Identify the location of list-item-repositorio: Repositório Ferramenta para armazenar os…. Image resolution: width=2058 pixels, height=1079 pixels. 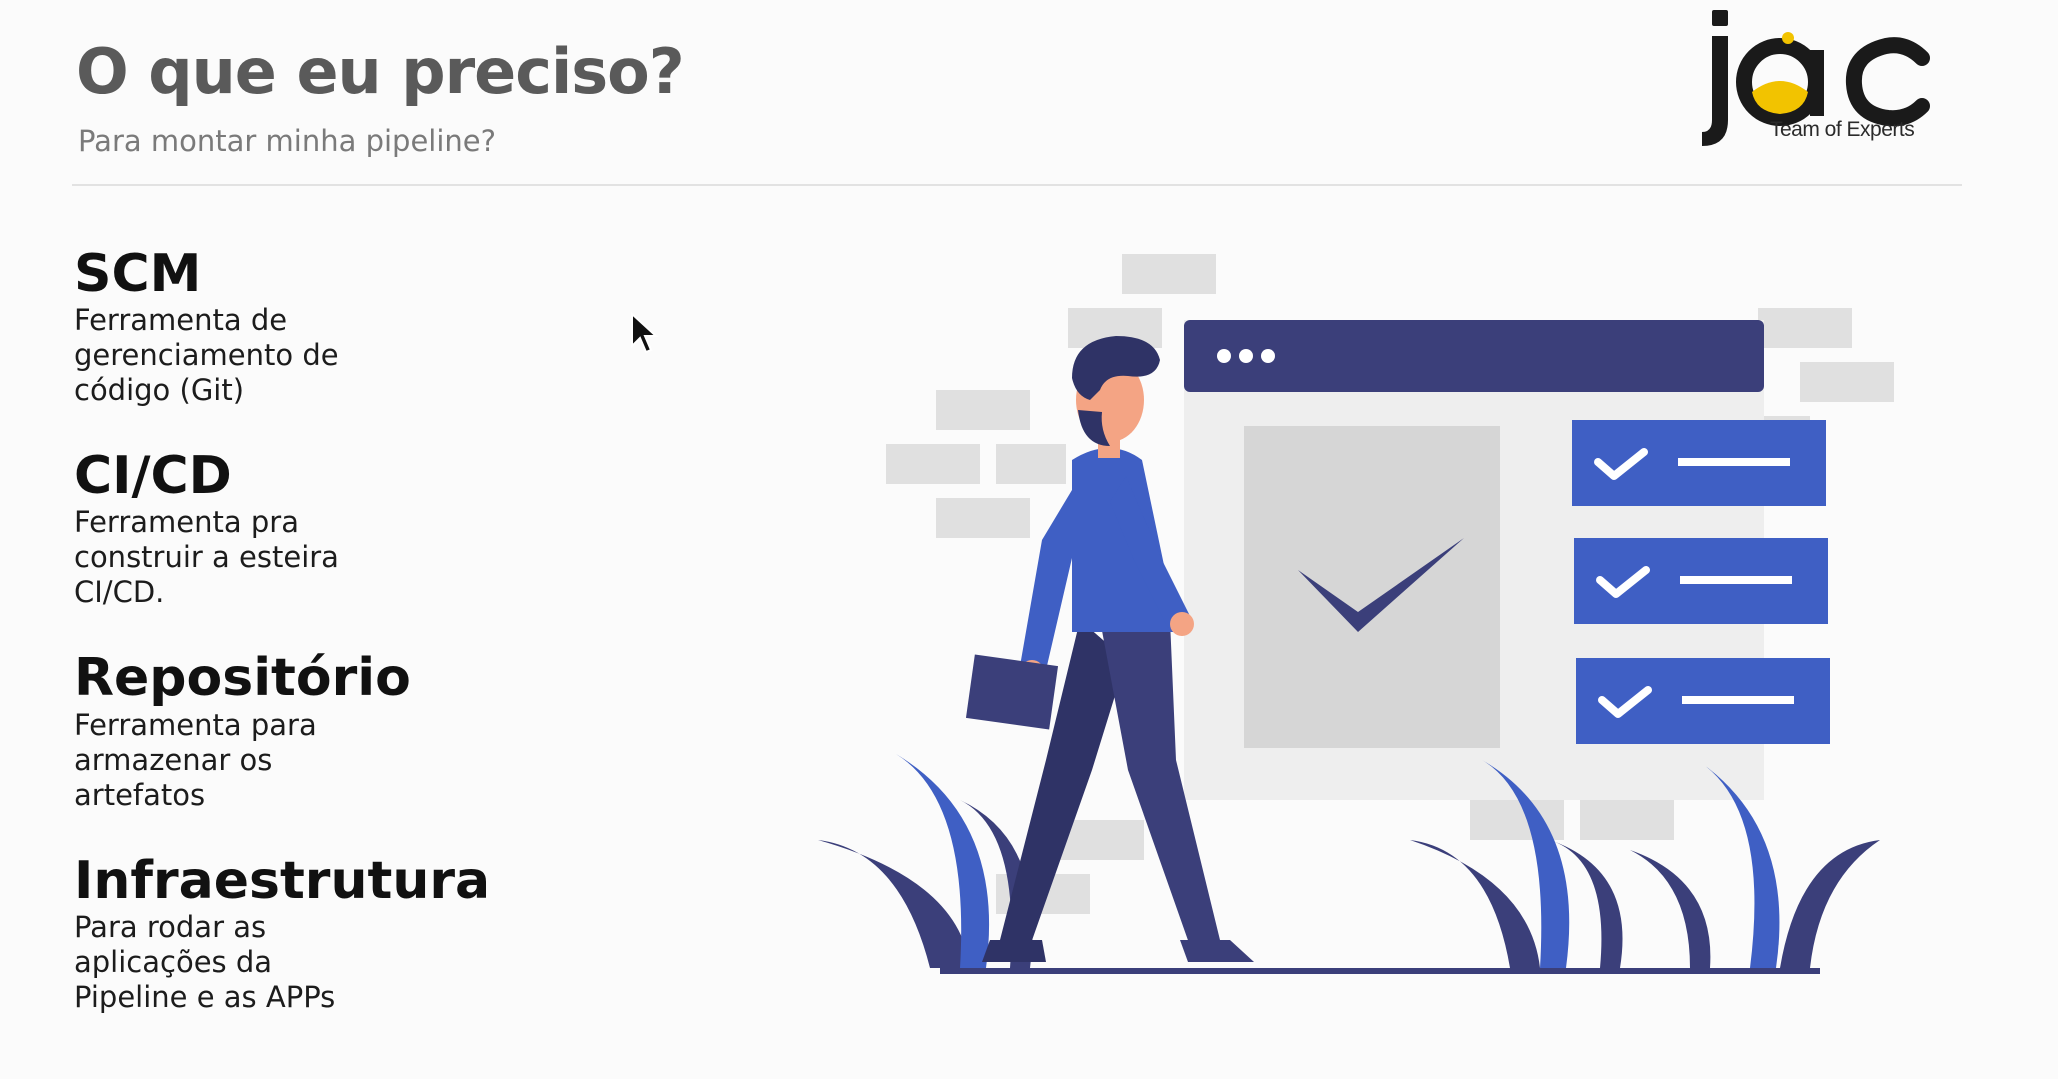
(334, 731).